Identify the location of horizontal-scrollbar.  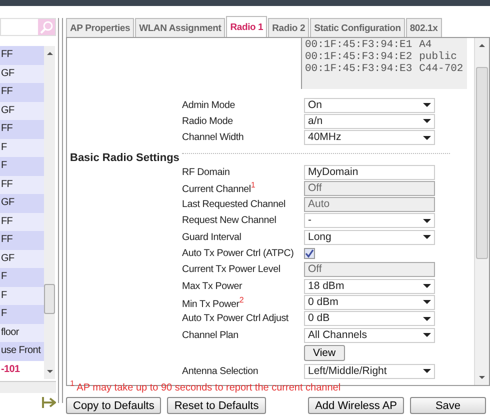
(28, 387).